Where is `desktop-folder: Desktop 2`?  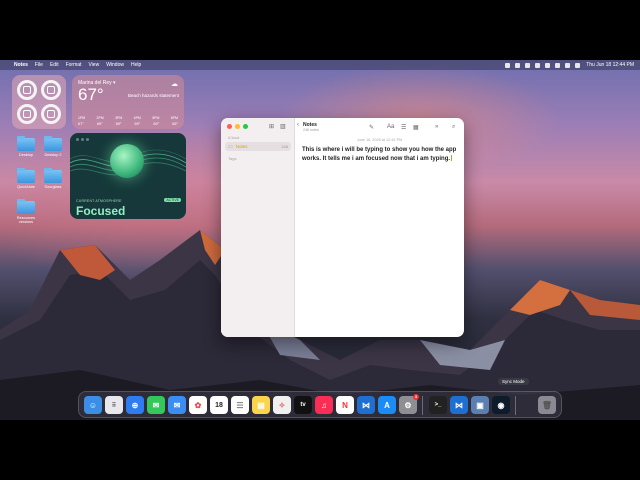 desktop-folder: Desktop 2 is located at coordinates (53, 146).